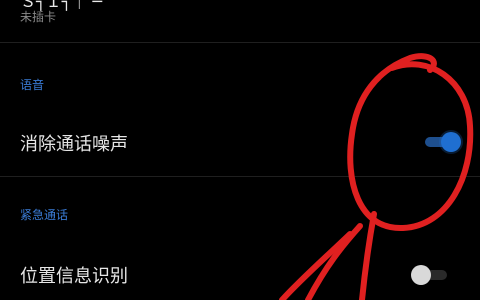  I want to click on noise-cancellation-label: 消除通话噪声, so click(74, 144).